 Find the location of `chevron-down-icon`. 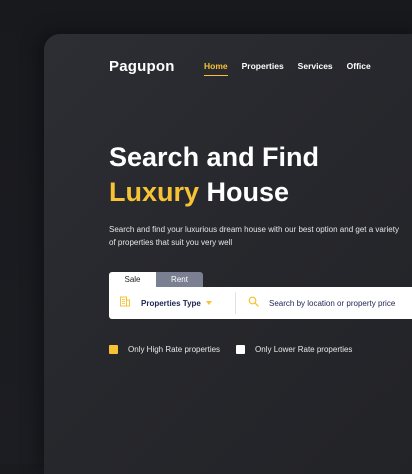

chevron-down-icon is located at coordinates (208, 303).